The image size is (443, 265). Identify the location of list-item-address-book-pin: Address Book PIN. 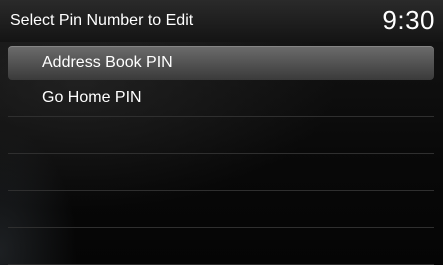
(221, 63).